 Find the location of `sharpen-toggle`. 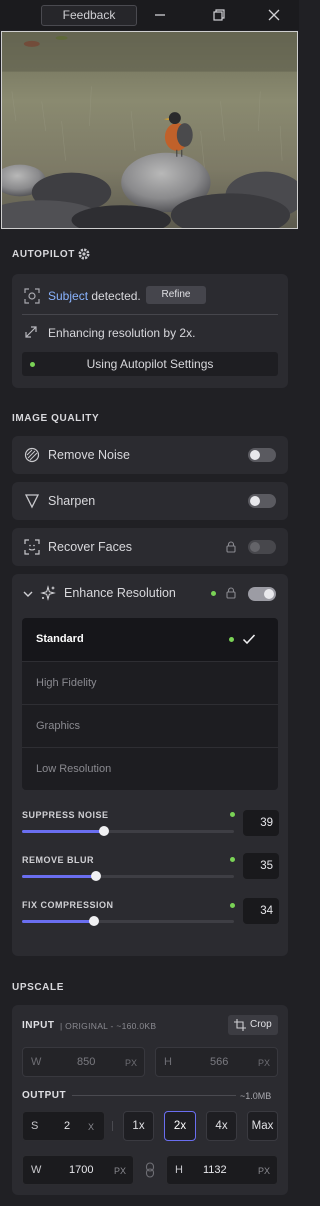

sharpen-toggle is located at coordinates (262, 501).